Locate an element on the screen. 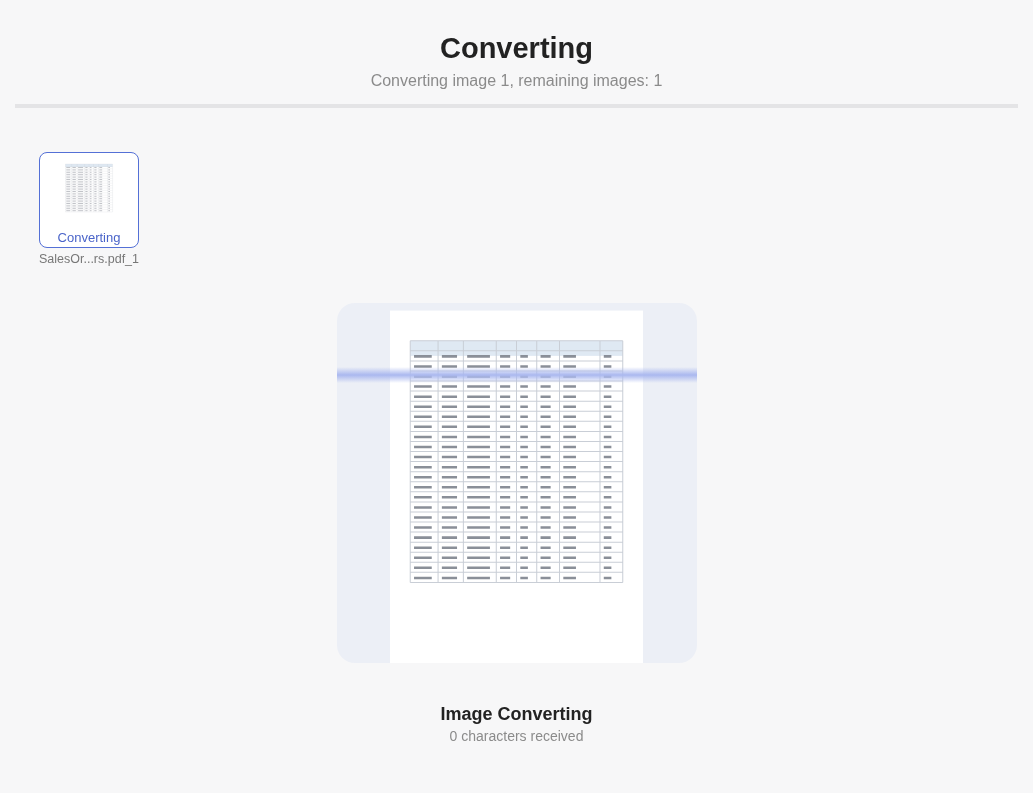 The height and width of the screenshot is (793, 1033). file-name: SalesOr...rs.pdf_1 is located at coordinates (89, 259).